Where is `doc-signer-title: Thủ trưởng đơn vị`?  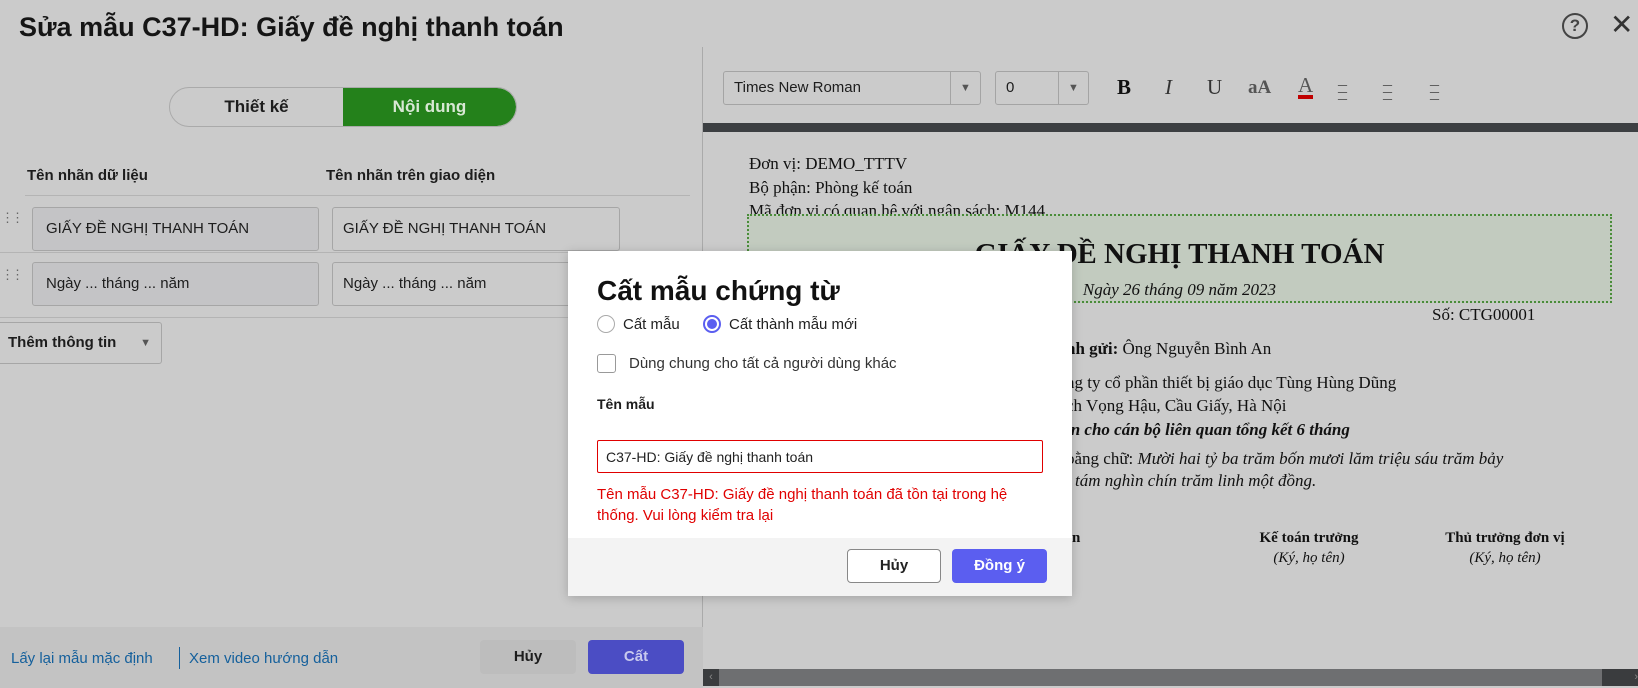 doc-signer-title: Thủ trưởng đơn vị is located at coordinates (1505, 538).